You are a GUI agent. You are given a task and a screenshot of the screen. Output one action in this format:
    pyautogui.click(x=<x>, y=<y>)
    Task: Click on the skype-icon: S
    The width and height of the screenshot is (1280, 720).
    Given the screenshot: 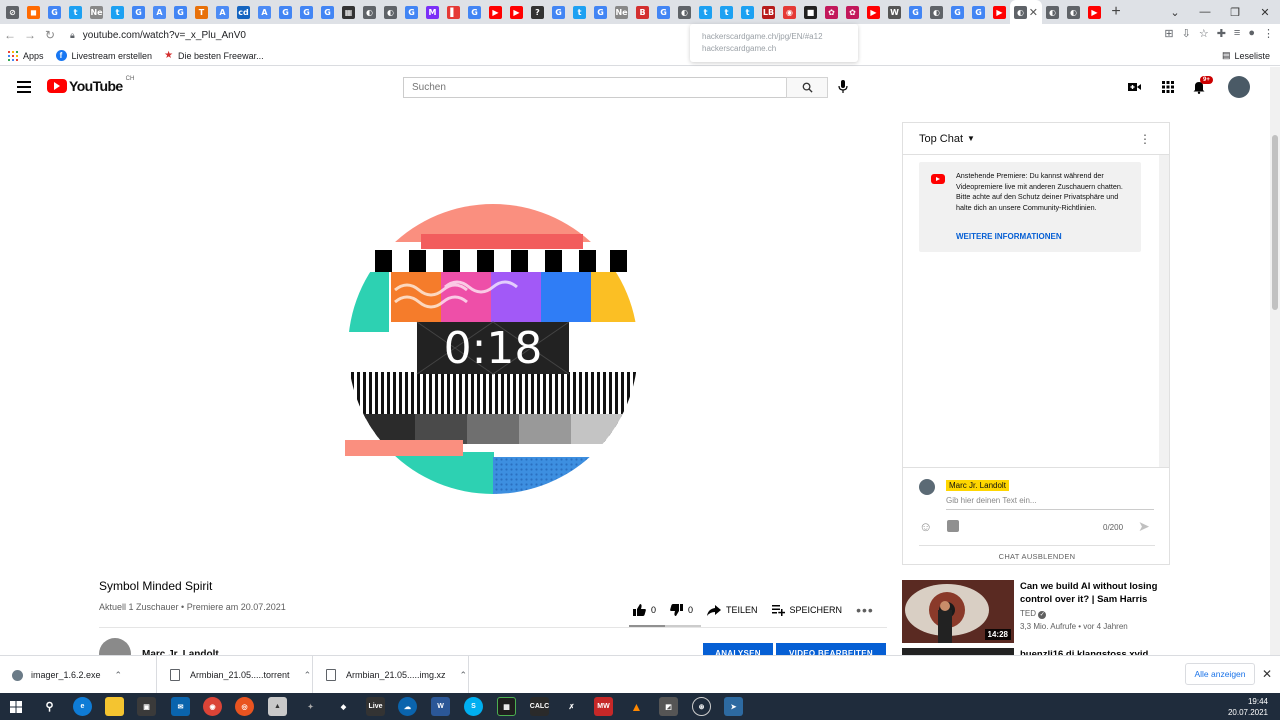 What is the action you would take?
    pyautogui.click(x=473, y=706)
    